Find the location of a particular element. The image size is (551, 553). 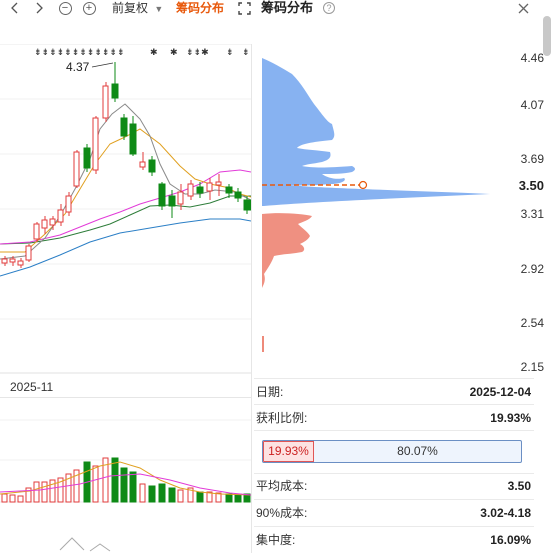

profit-loss-ratio-bar: 19.93% 80.07% is located at coordinates (392, 451).